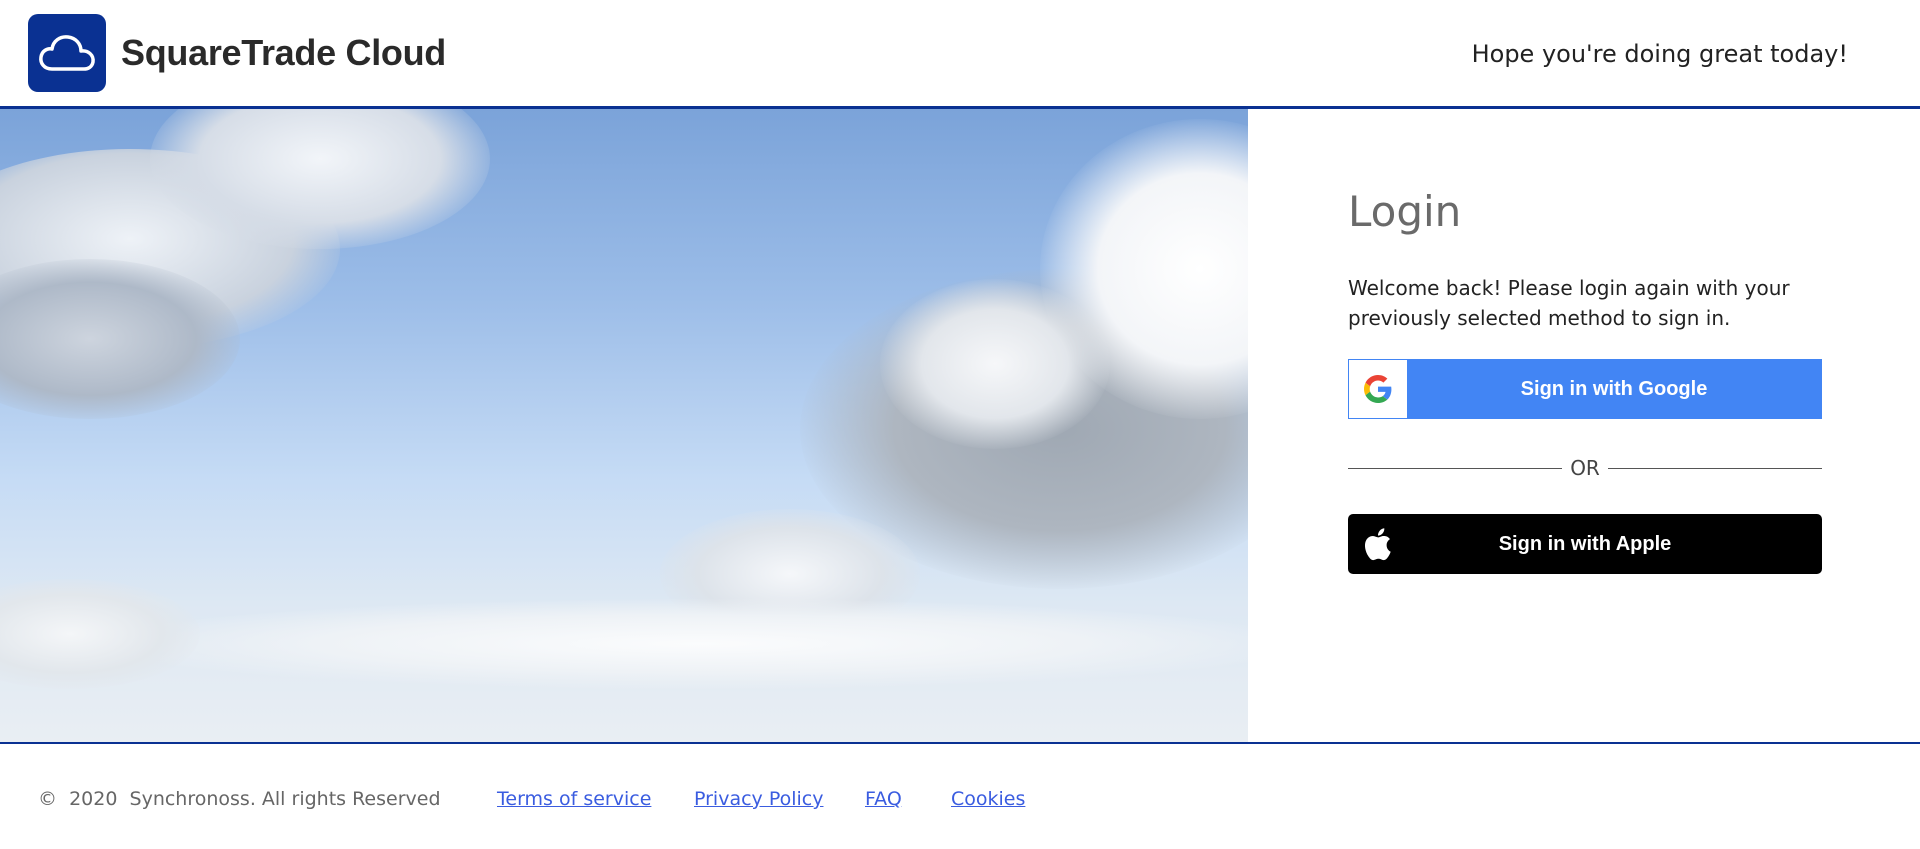 This screenshot has width=1920, height=849. I want to click on or-divider: OR, so click(1585, 468).